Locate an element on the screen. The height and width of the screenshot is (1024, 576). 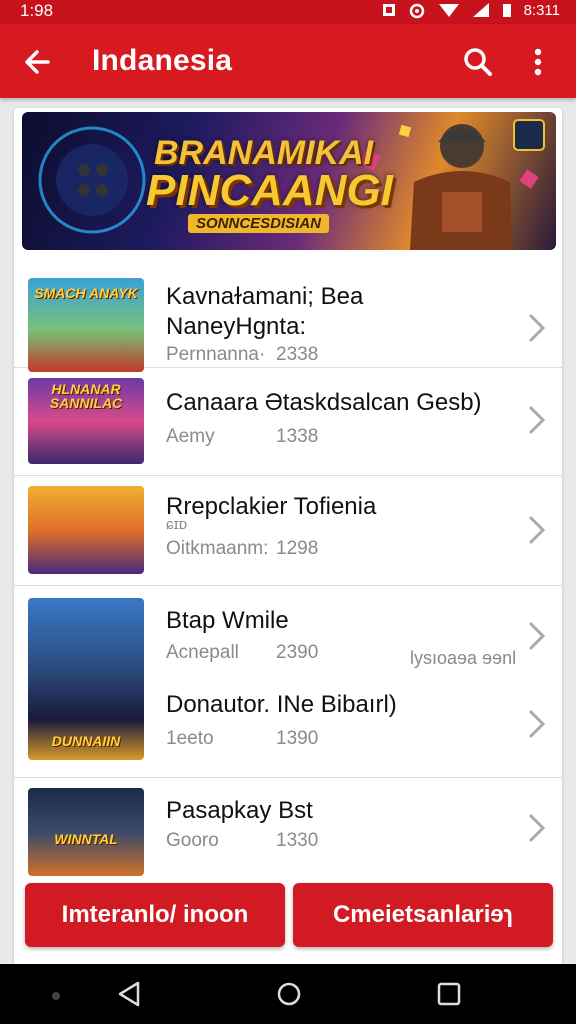
item-title: Canaara Ətaskdsalcan Gesb) is located at coordinates (324, 402).